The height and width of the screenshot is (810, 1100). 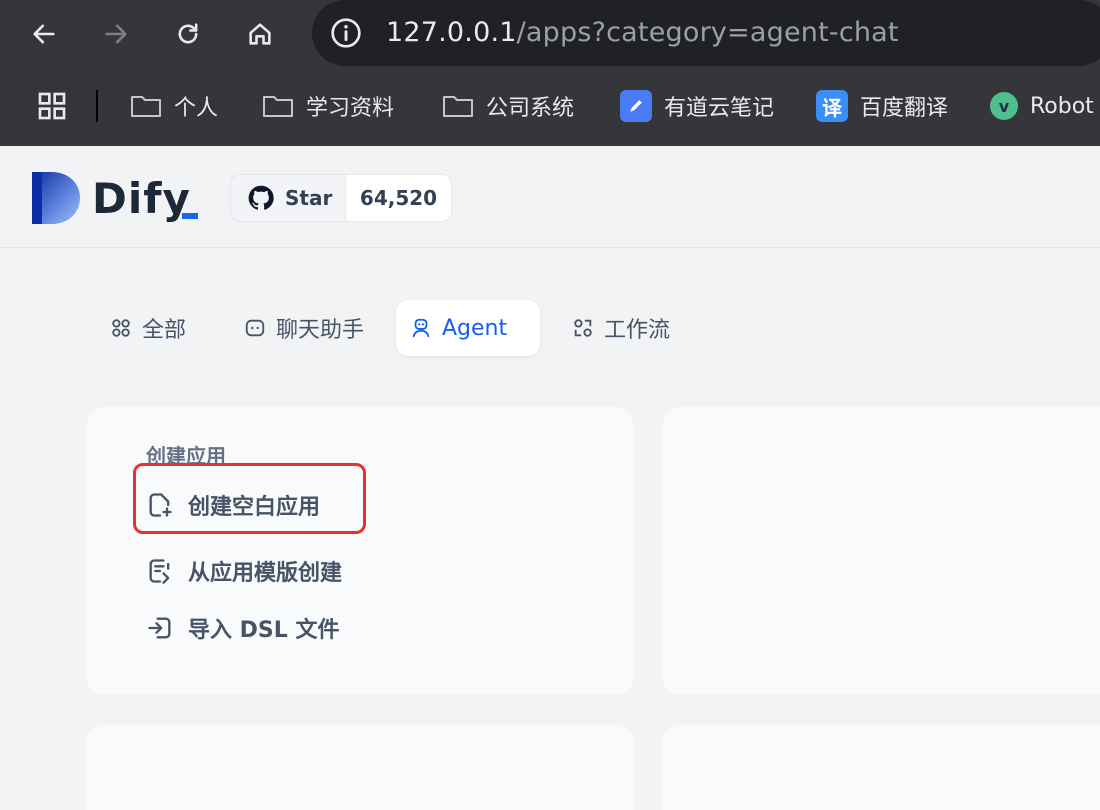 What do you see at coordinates (190, 216) in the screenshot?
I see `brand-underscore` at bounding box center [190, 216].